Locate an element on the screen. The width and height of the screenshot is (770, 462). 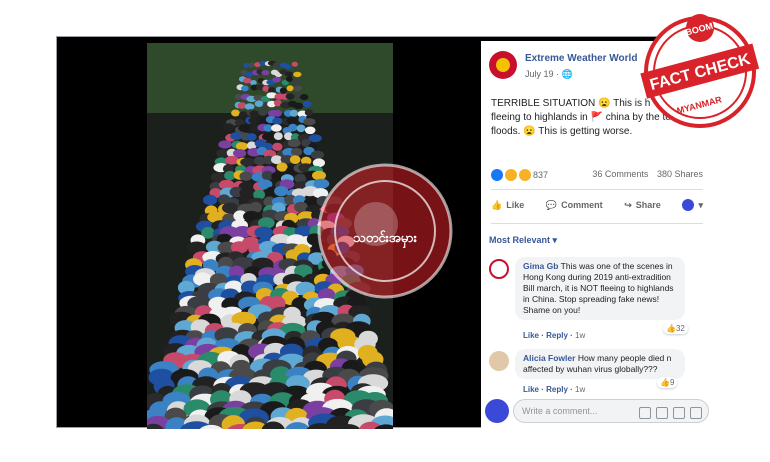
boom-fact-check-logo: BOOM FACT CHECK MYANMAR is located at coordinates (700, 71).